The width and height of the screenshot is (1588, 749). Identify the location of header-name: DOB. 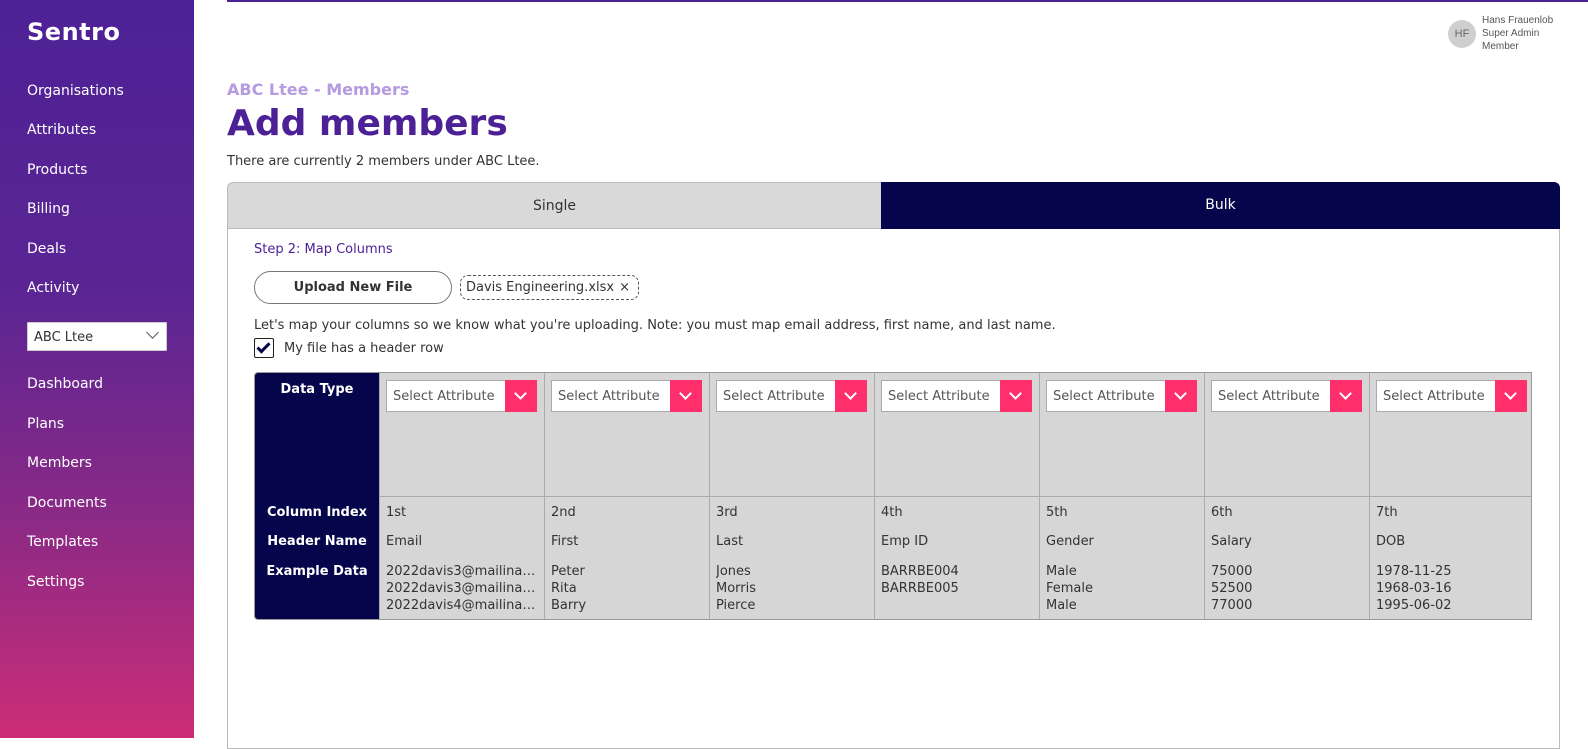
(1391, 541).